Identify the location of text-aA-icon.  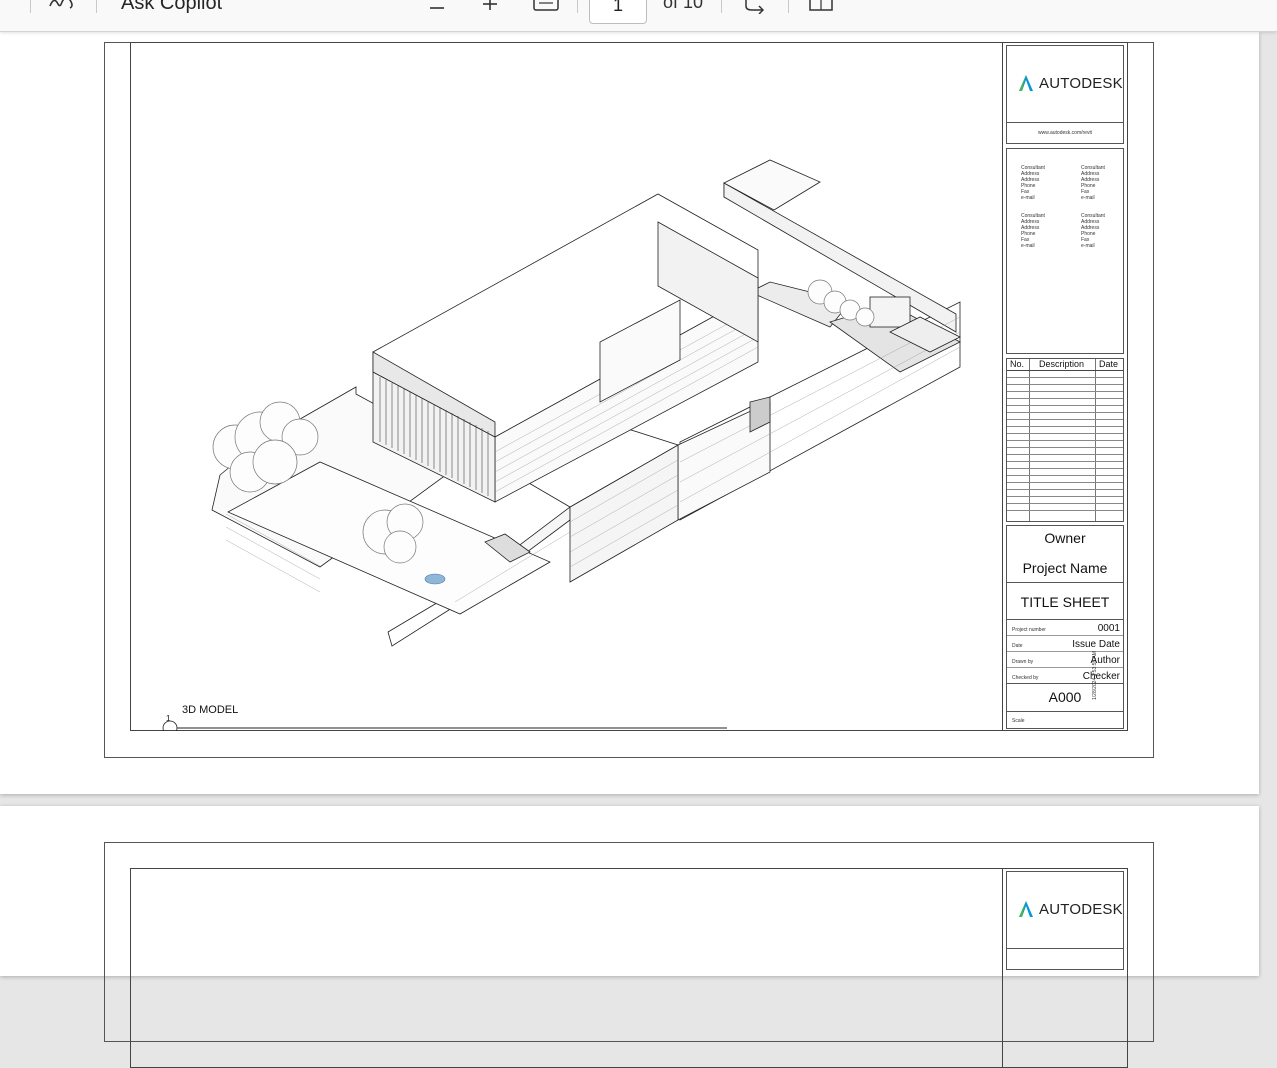
(63, 5).